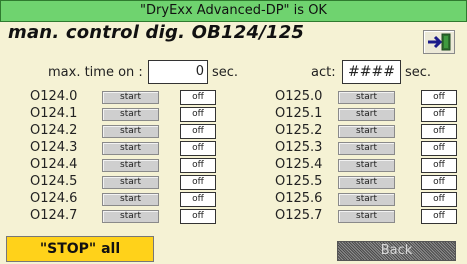  Describe the element at coordinates (299, 113) in the screenshot. I see `output-label: O125.1` at that location.